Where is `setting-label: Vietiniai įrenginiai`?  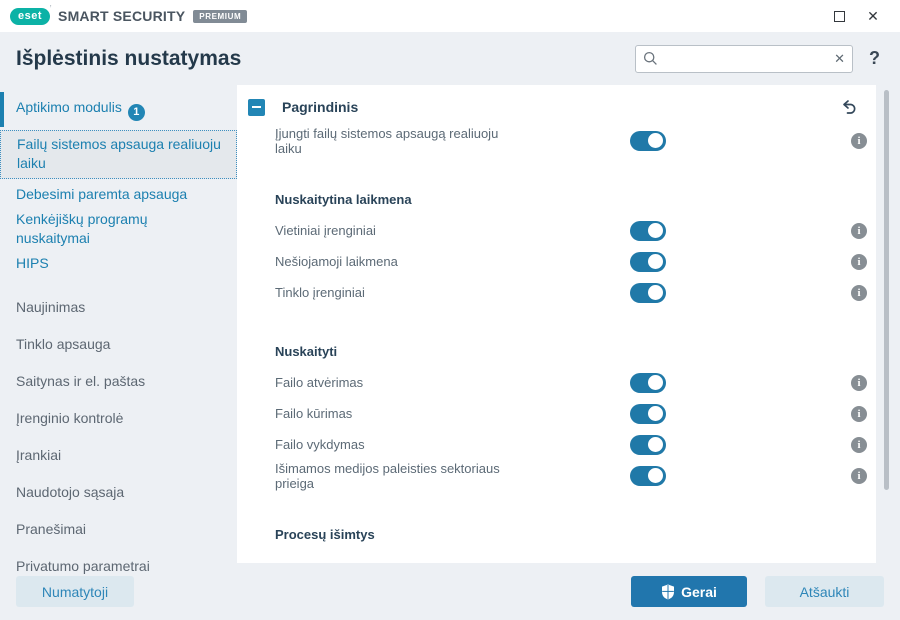 setting-label: Vietiniai įrenginiai is located at coordinates (325, 230).